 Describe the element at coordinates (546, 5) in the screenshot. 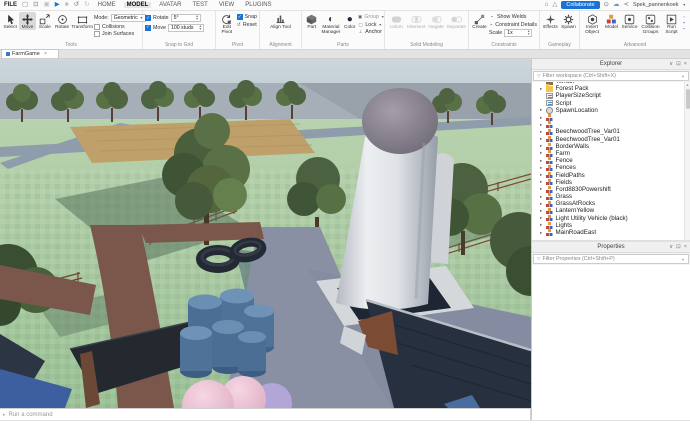

I see `home-icon: ⌂` at that location.